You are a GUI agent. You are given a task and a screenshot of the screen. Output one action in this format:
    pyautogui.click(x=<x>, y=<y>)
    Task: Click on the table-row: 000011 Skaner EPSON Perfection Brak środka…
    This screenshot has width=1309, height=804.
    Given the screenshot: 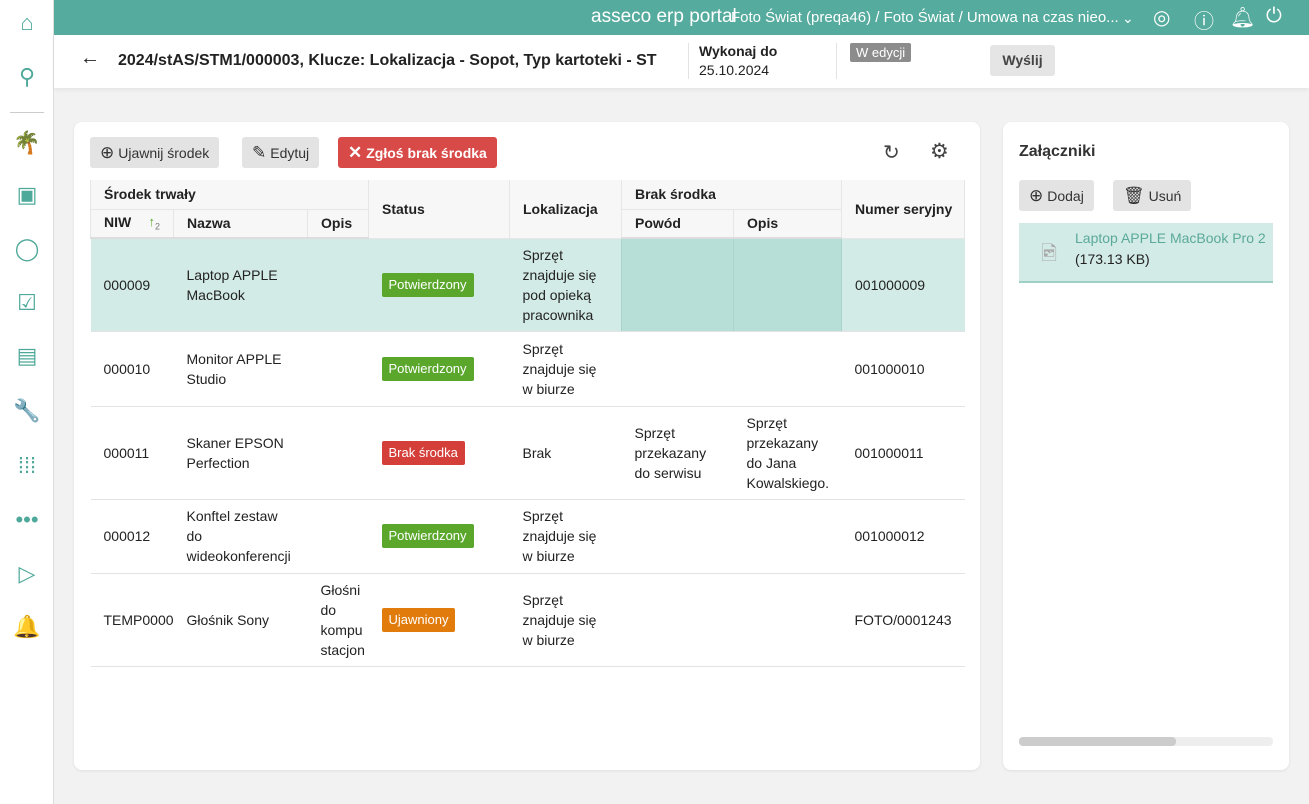 What is the action you would take?
    pyautogui.click(x=527, y=453)
    